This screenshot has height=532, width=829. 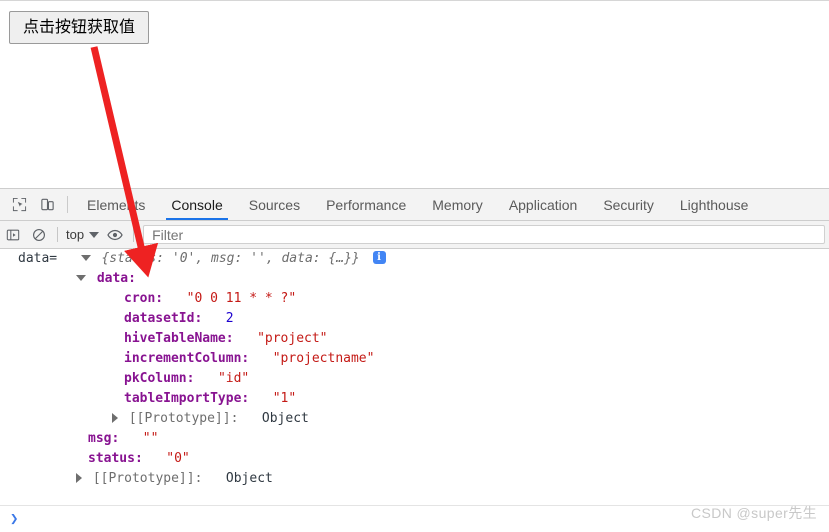 What do you see at coordinates (47, 204) in the screenshot?
I see `device-toolbar-icon` at bounding box center [47, 204].